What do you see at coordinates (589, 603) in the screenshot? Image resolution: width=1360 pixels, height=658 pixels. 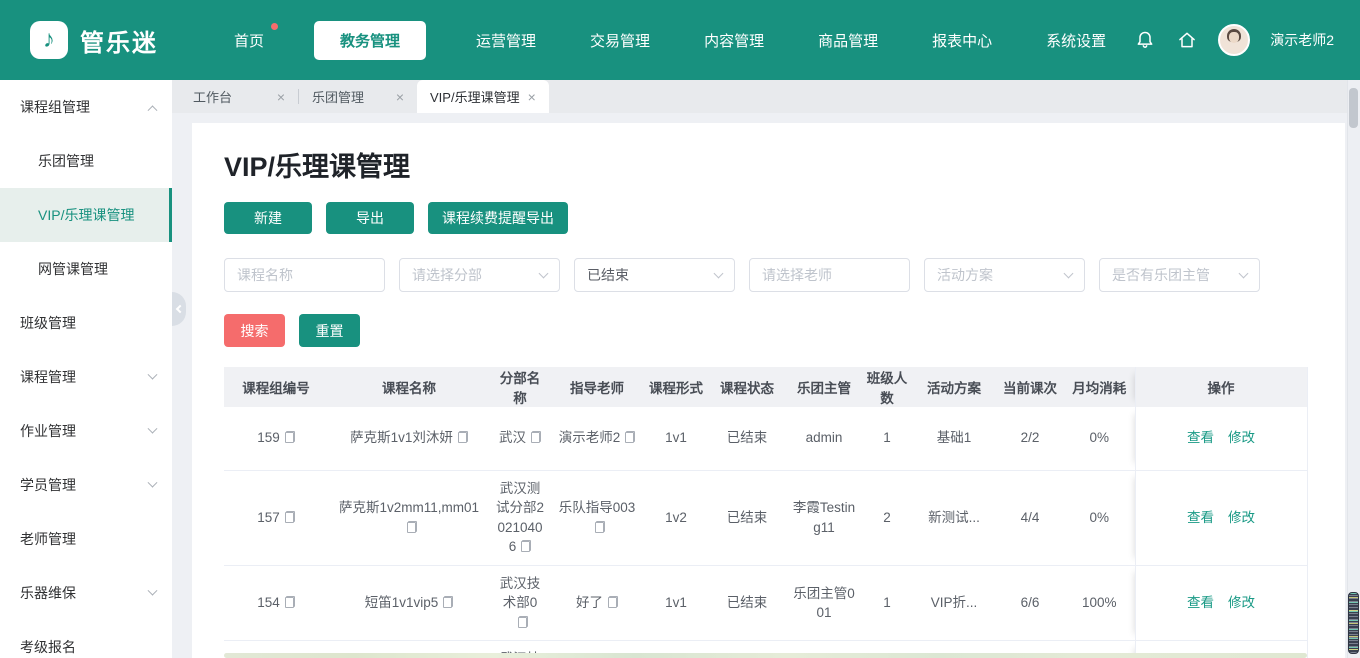 I see `cell-value: 好了` at bounding box center [589, 603].